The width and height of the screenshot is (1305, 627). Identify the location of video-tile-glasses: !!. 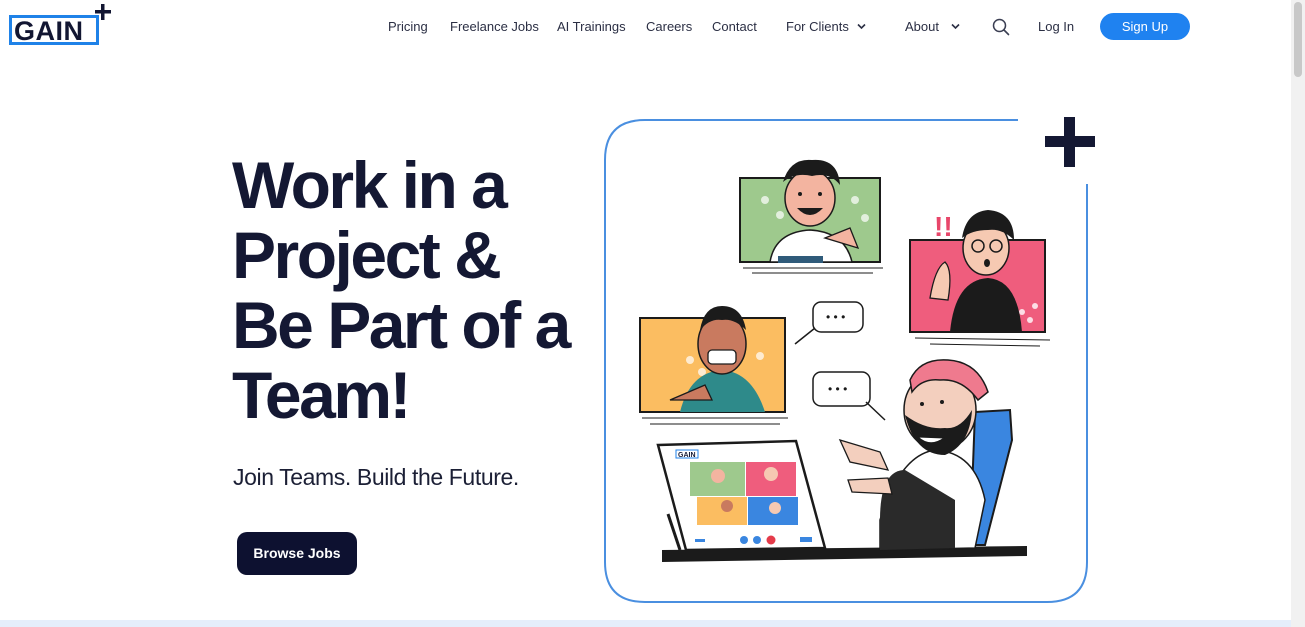
(980, 278).